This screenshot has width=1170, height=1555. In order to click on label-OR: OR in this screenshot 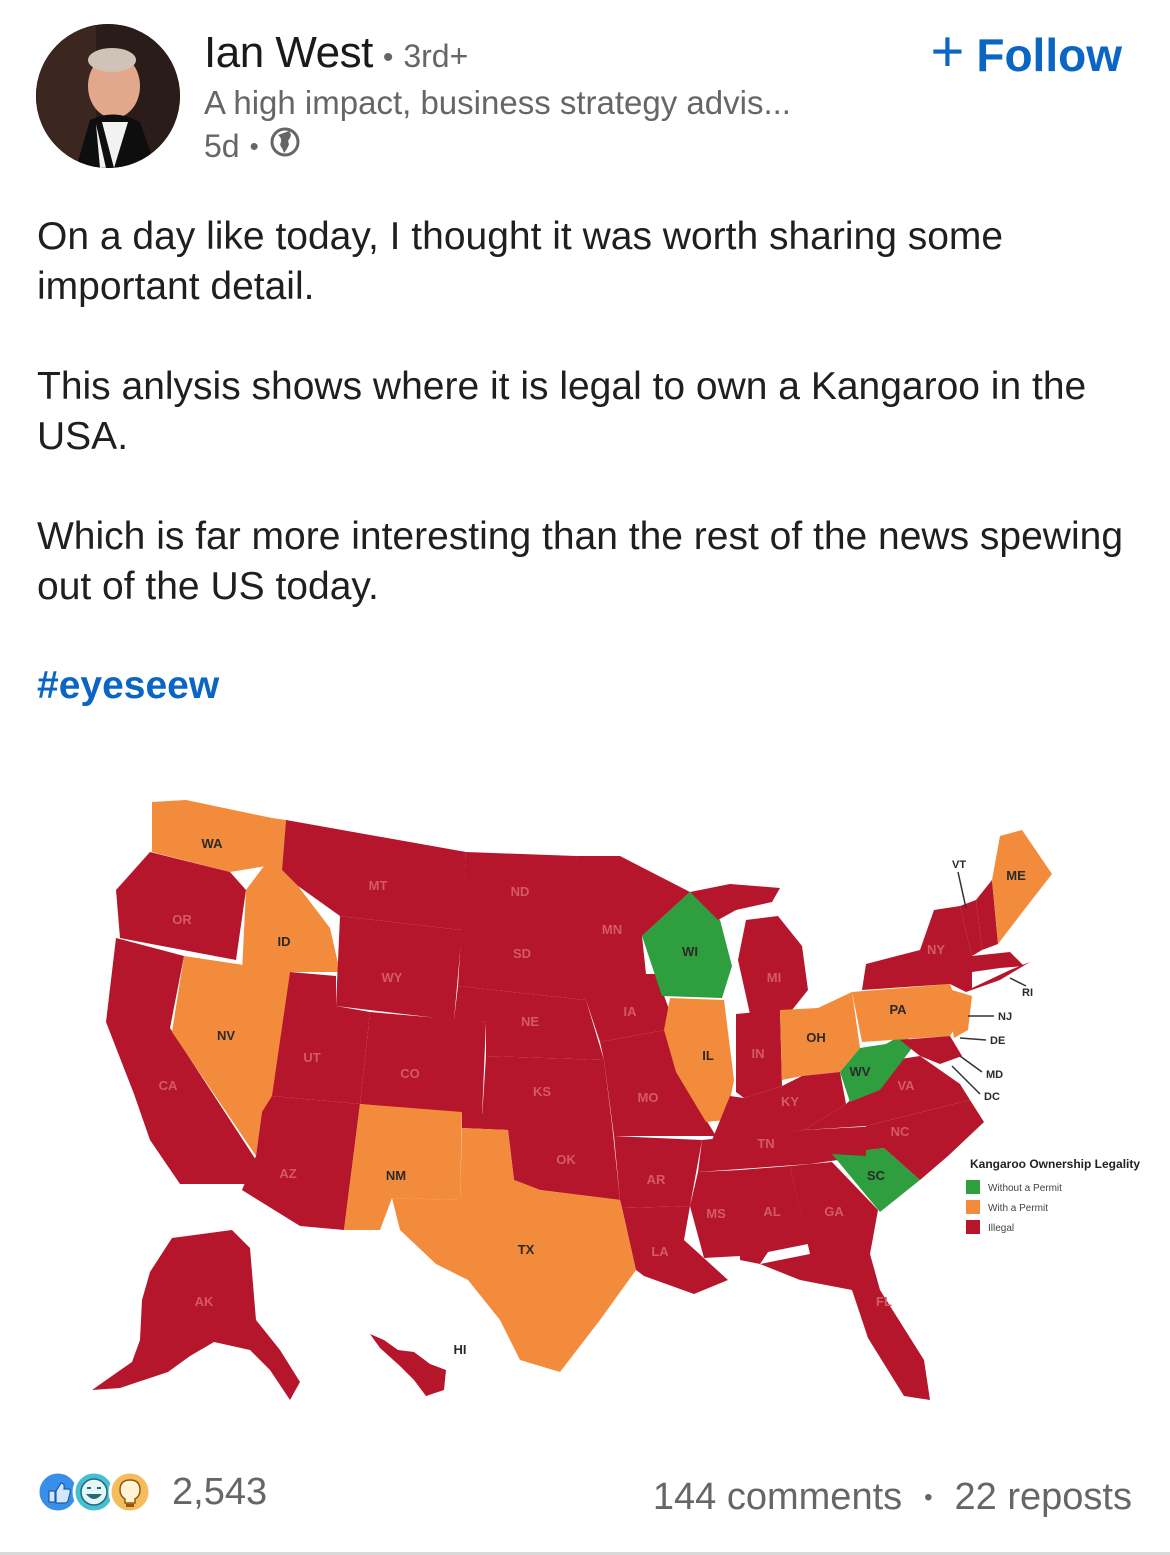, I will do `click(182, 919)`.